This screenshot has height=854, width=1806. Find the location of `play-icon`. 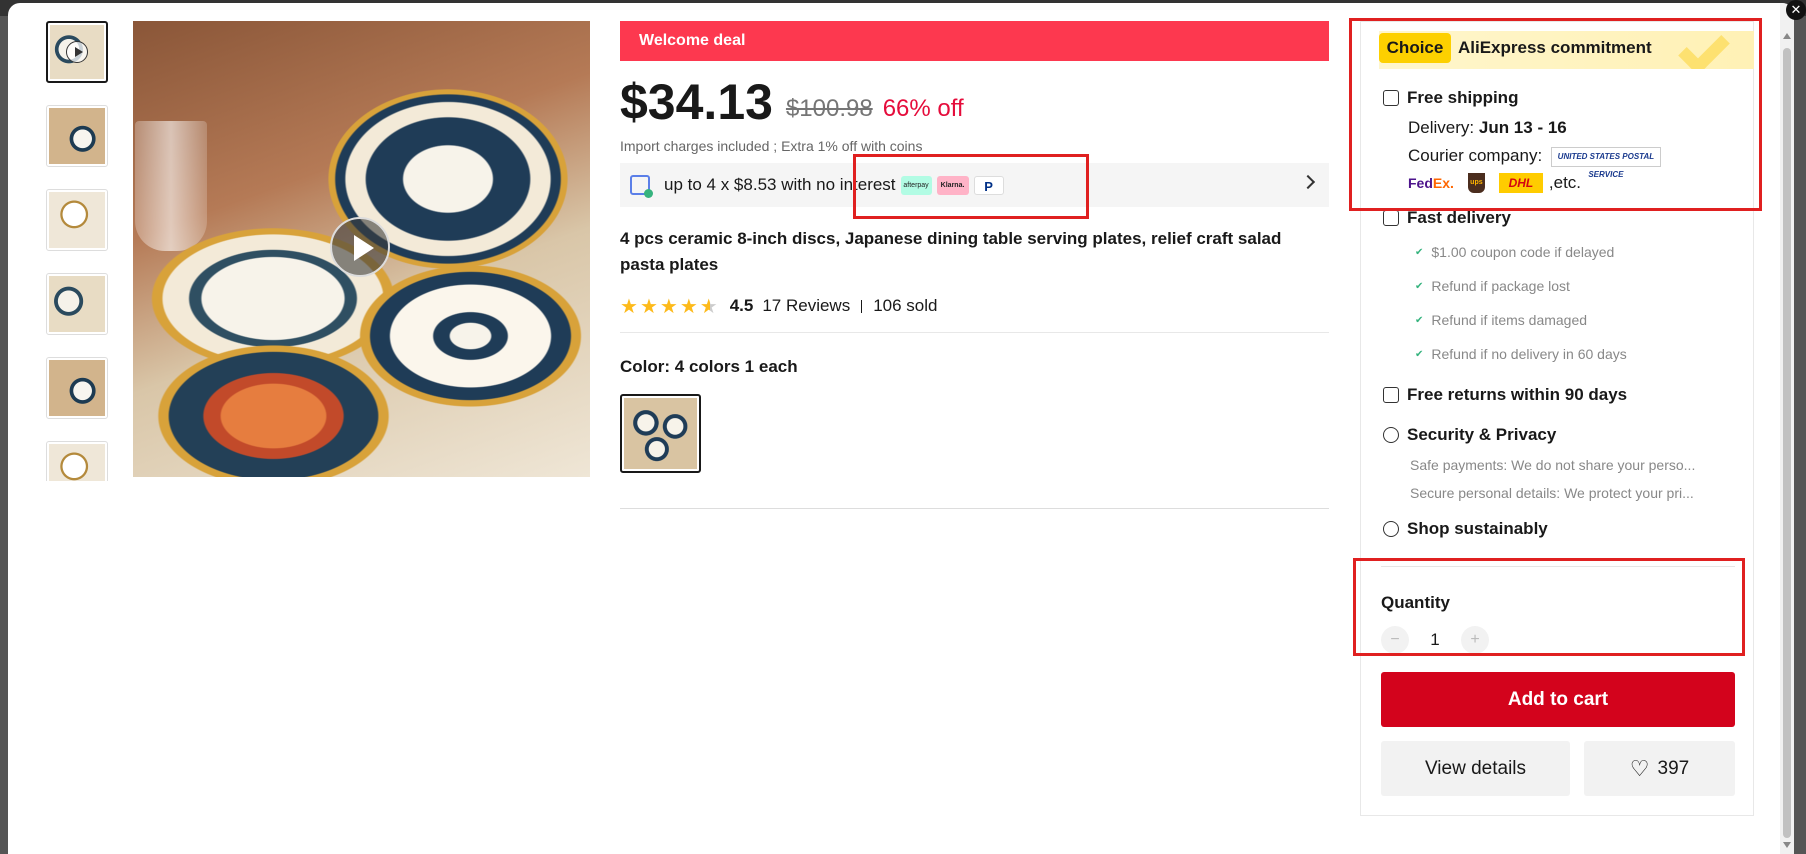

play-icon is located at coordinates (77, 52).